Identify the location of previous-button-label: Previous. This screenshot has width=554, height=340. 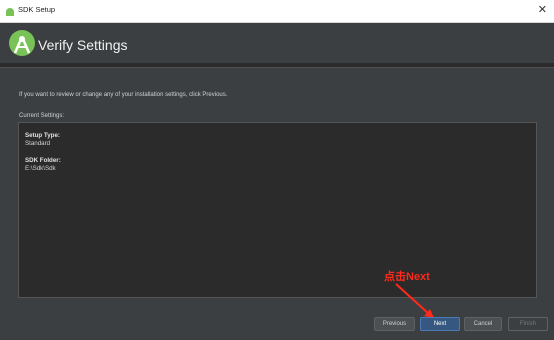
(394, 324).